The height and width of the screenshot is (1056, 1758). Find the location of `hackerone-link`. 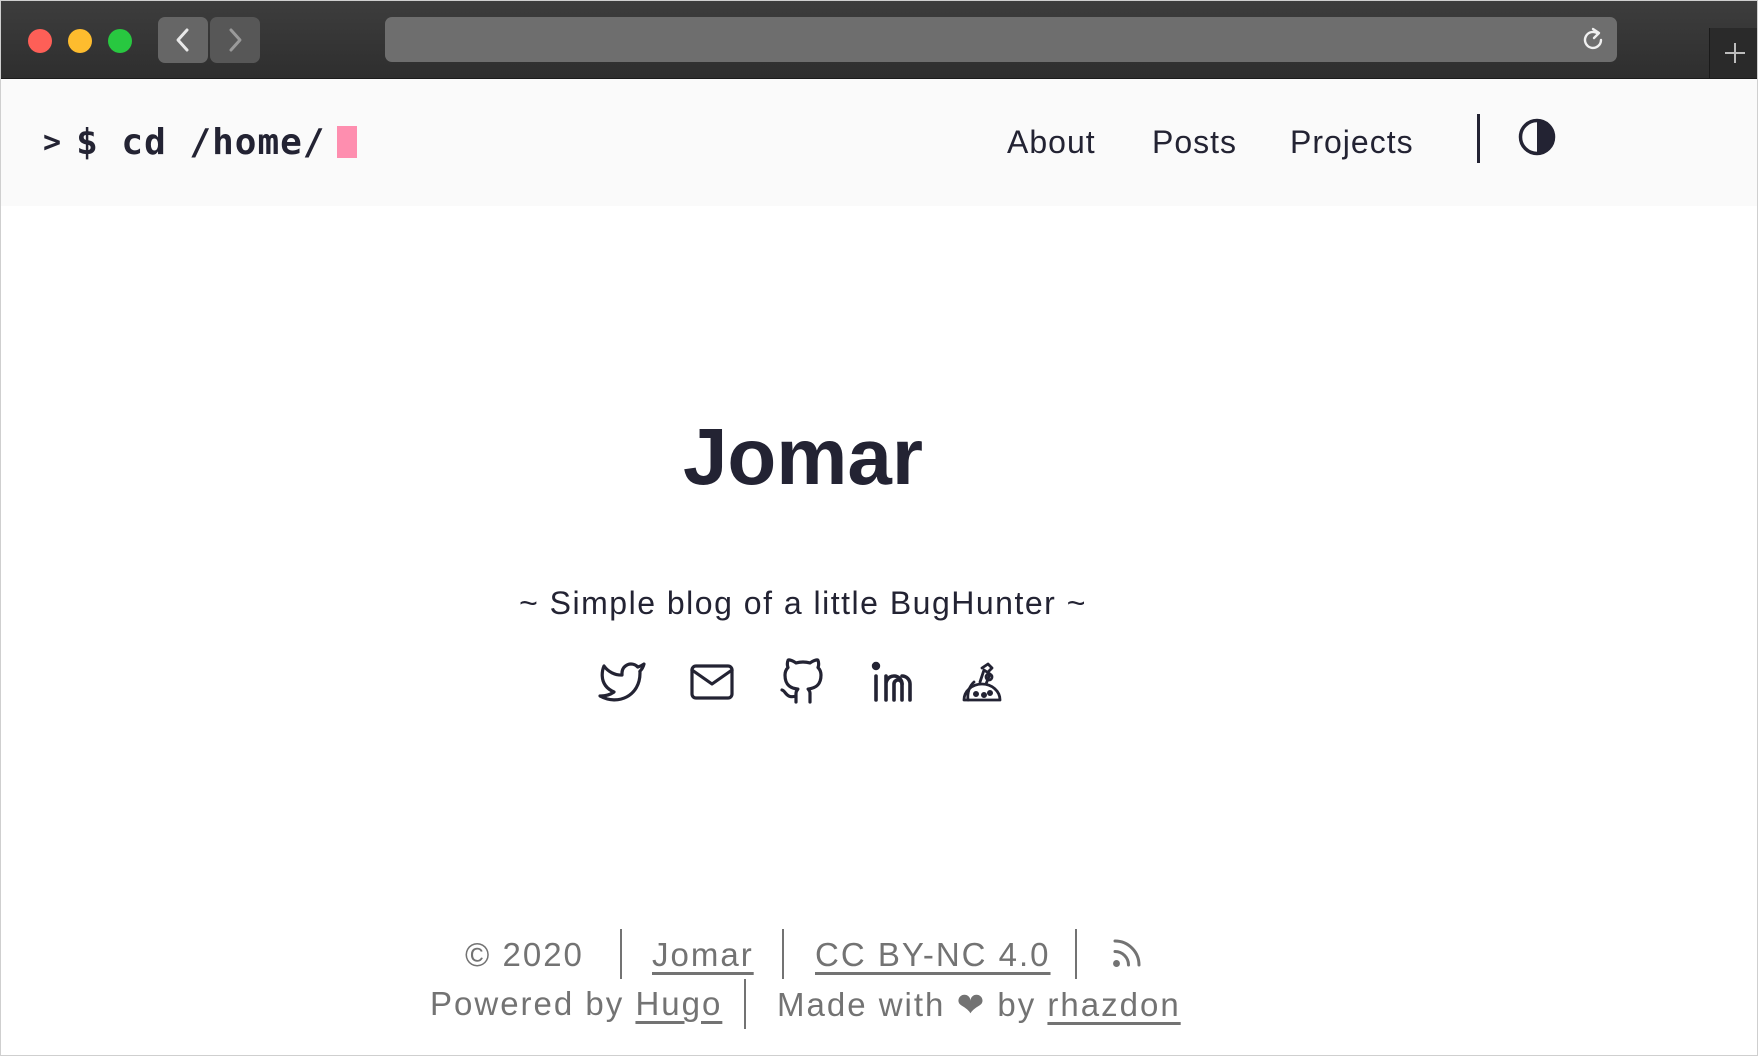

hackerone-link is located at coordinates (982, 682).